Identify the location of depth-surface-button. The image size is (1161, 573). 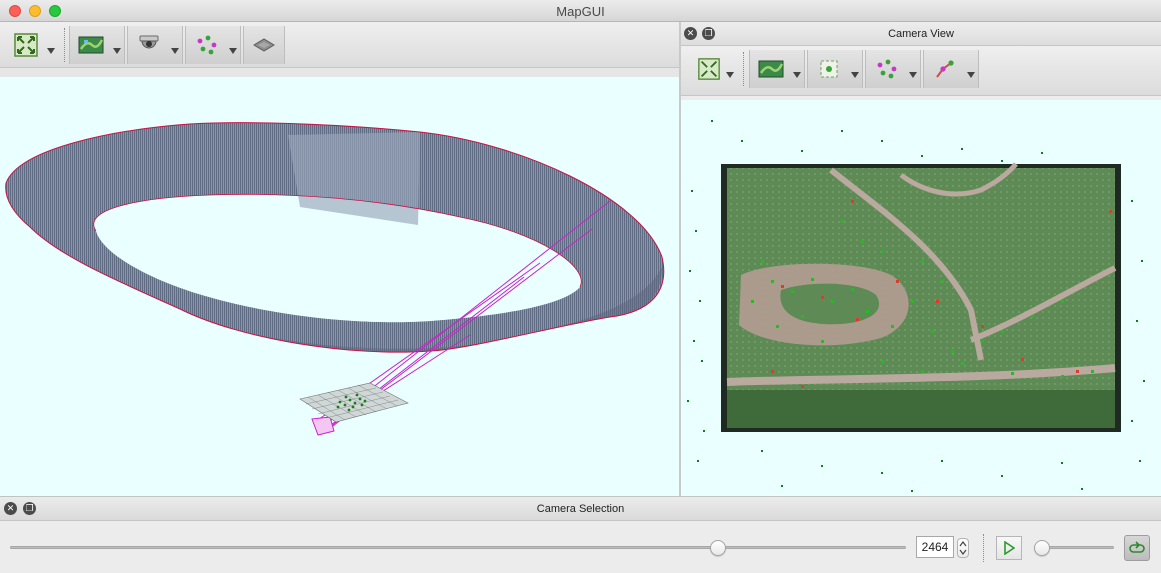
(264, 45).